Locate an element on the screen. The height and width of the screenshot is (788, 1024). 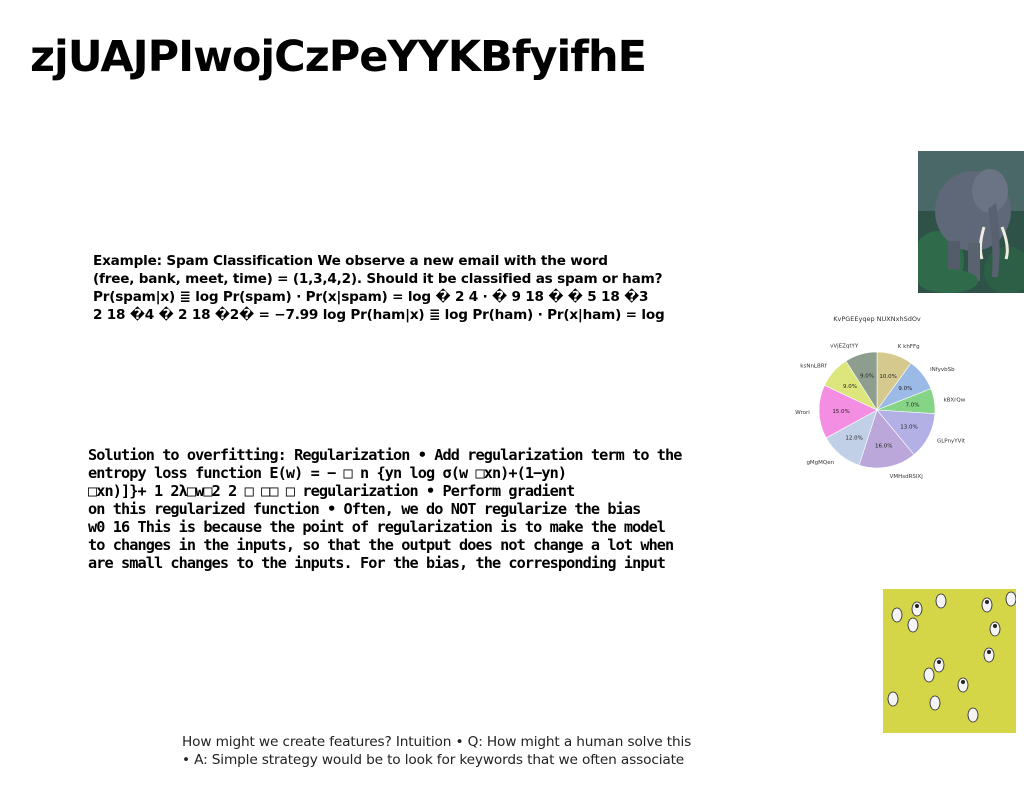
pie-category-label: uWrori is located at coordinates (802, 413).